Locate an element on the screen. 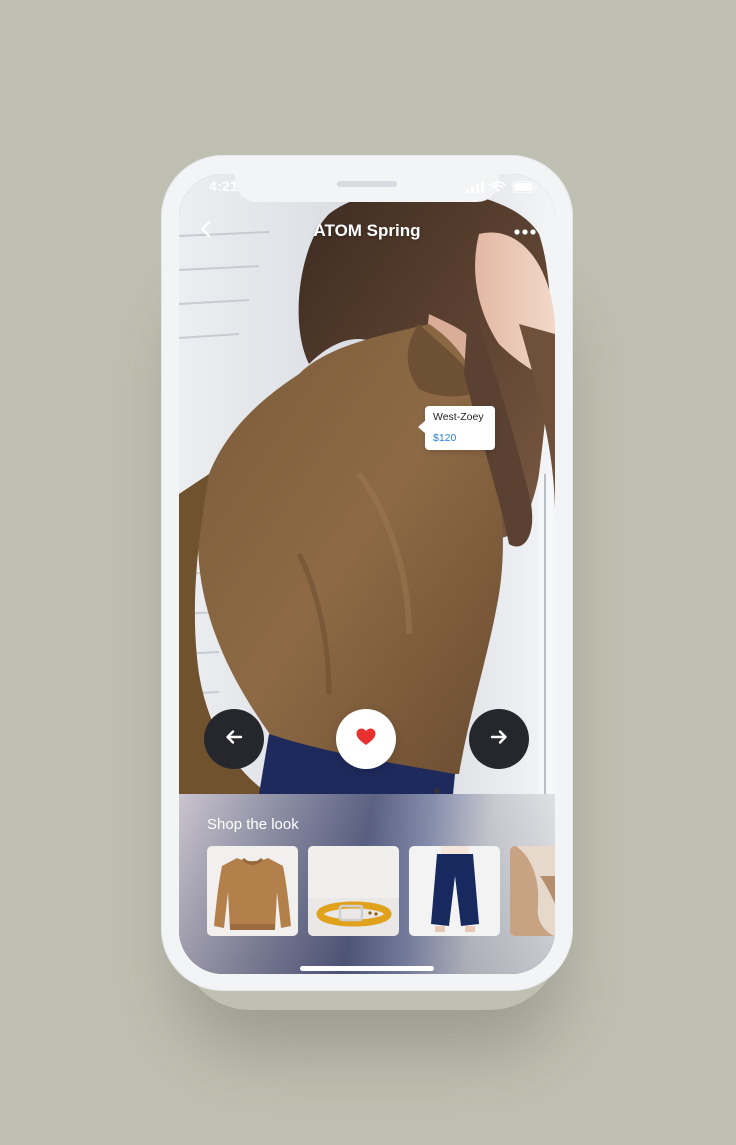  more-options-button is located at coordinates (525, 231).